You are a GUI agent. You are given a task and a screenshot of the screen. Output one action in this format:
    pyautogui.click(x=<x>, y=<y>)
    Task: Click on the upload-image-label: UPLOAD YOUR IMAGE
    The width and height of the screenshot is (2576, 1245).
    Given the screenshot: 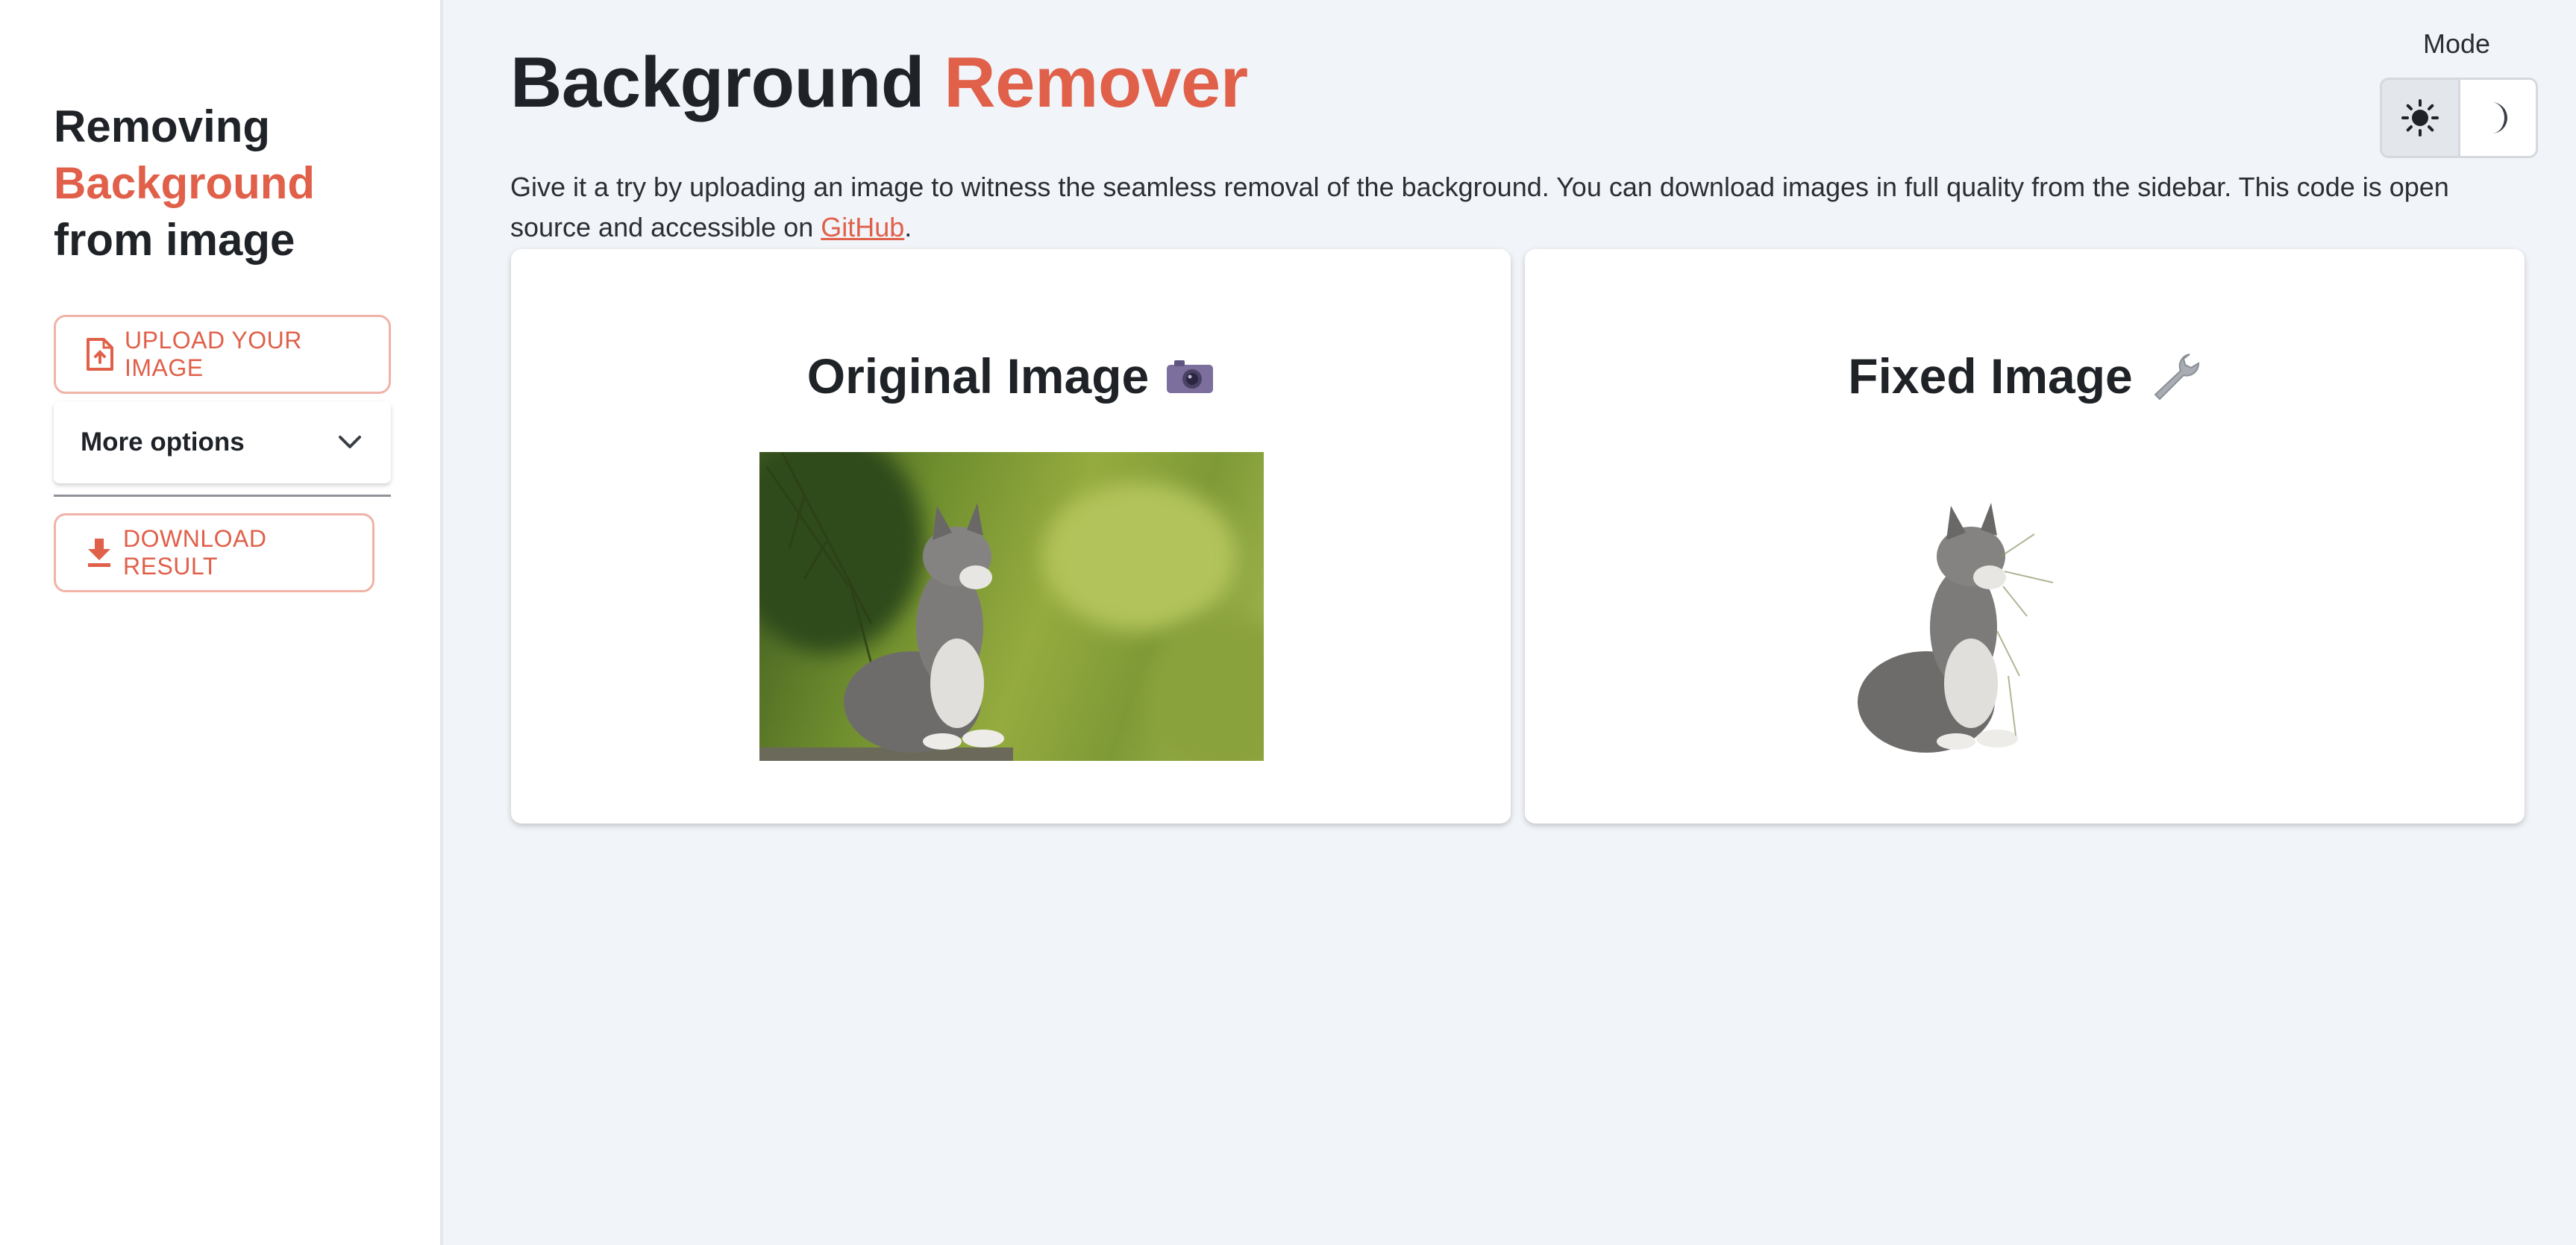 What is the action you would take?
    pyautogui.click(x=213, y=354)
    